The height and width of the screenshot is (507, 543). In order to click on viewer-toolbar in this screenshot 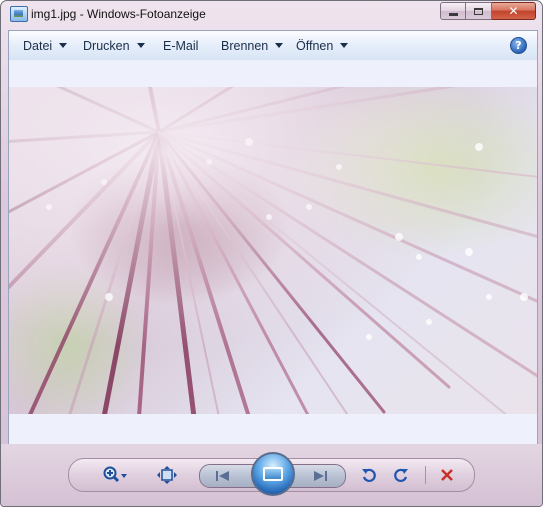, I will do `click(271, 474)`.